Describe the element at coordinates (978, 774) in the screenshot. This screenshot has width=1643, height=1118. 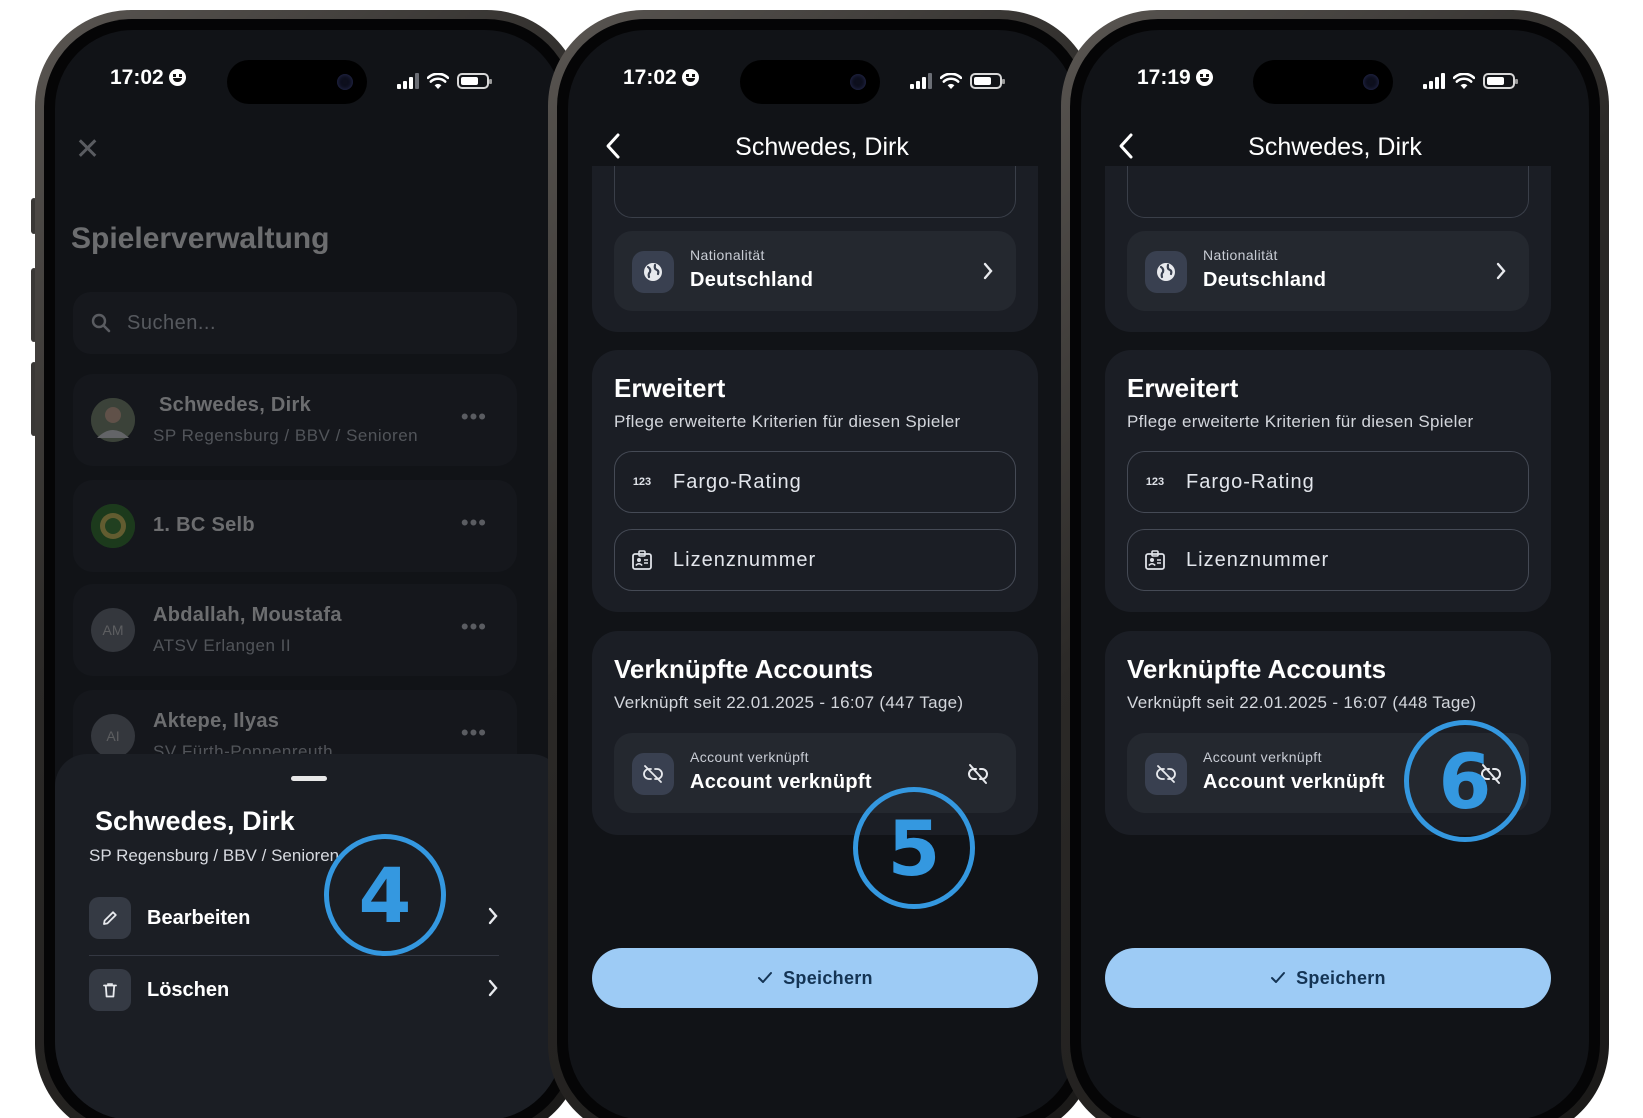
I see `unlink-icon` at that location.